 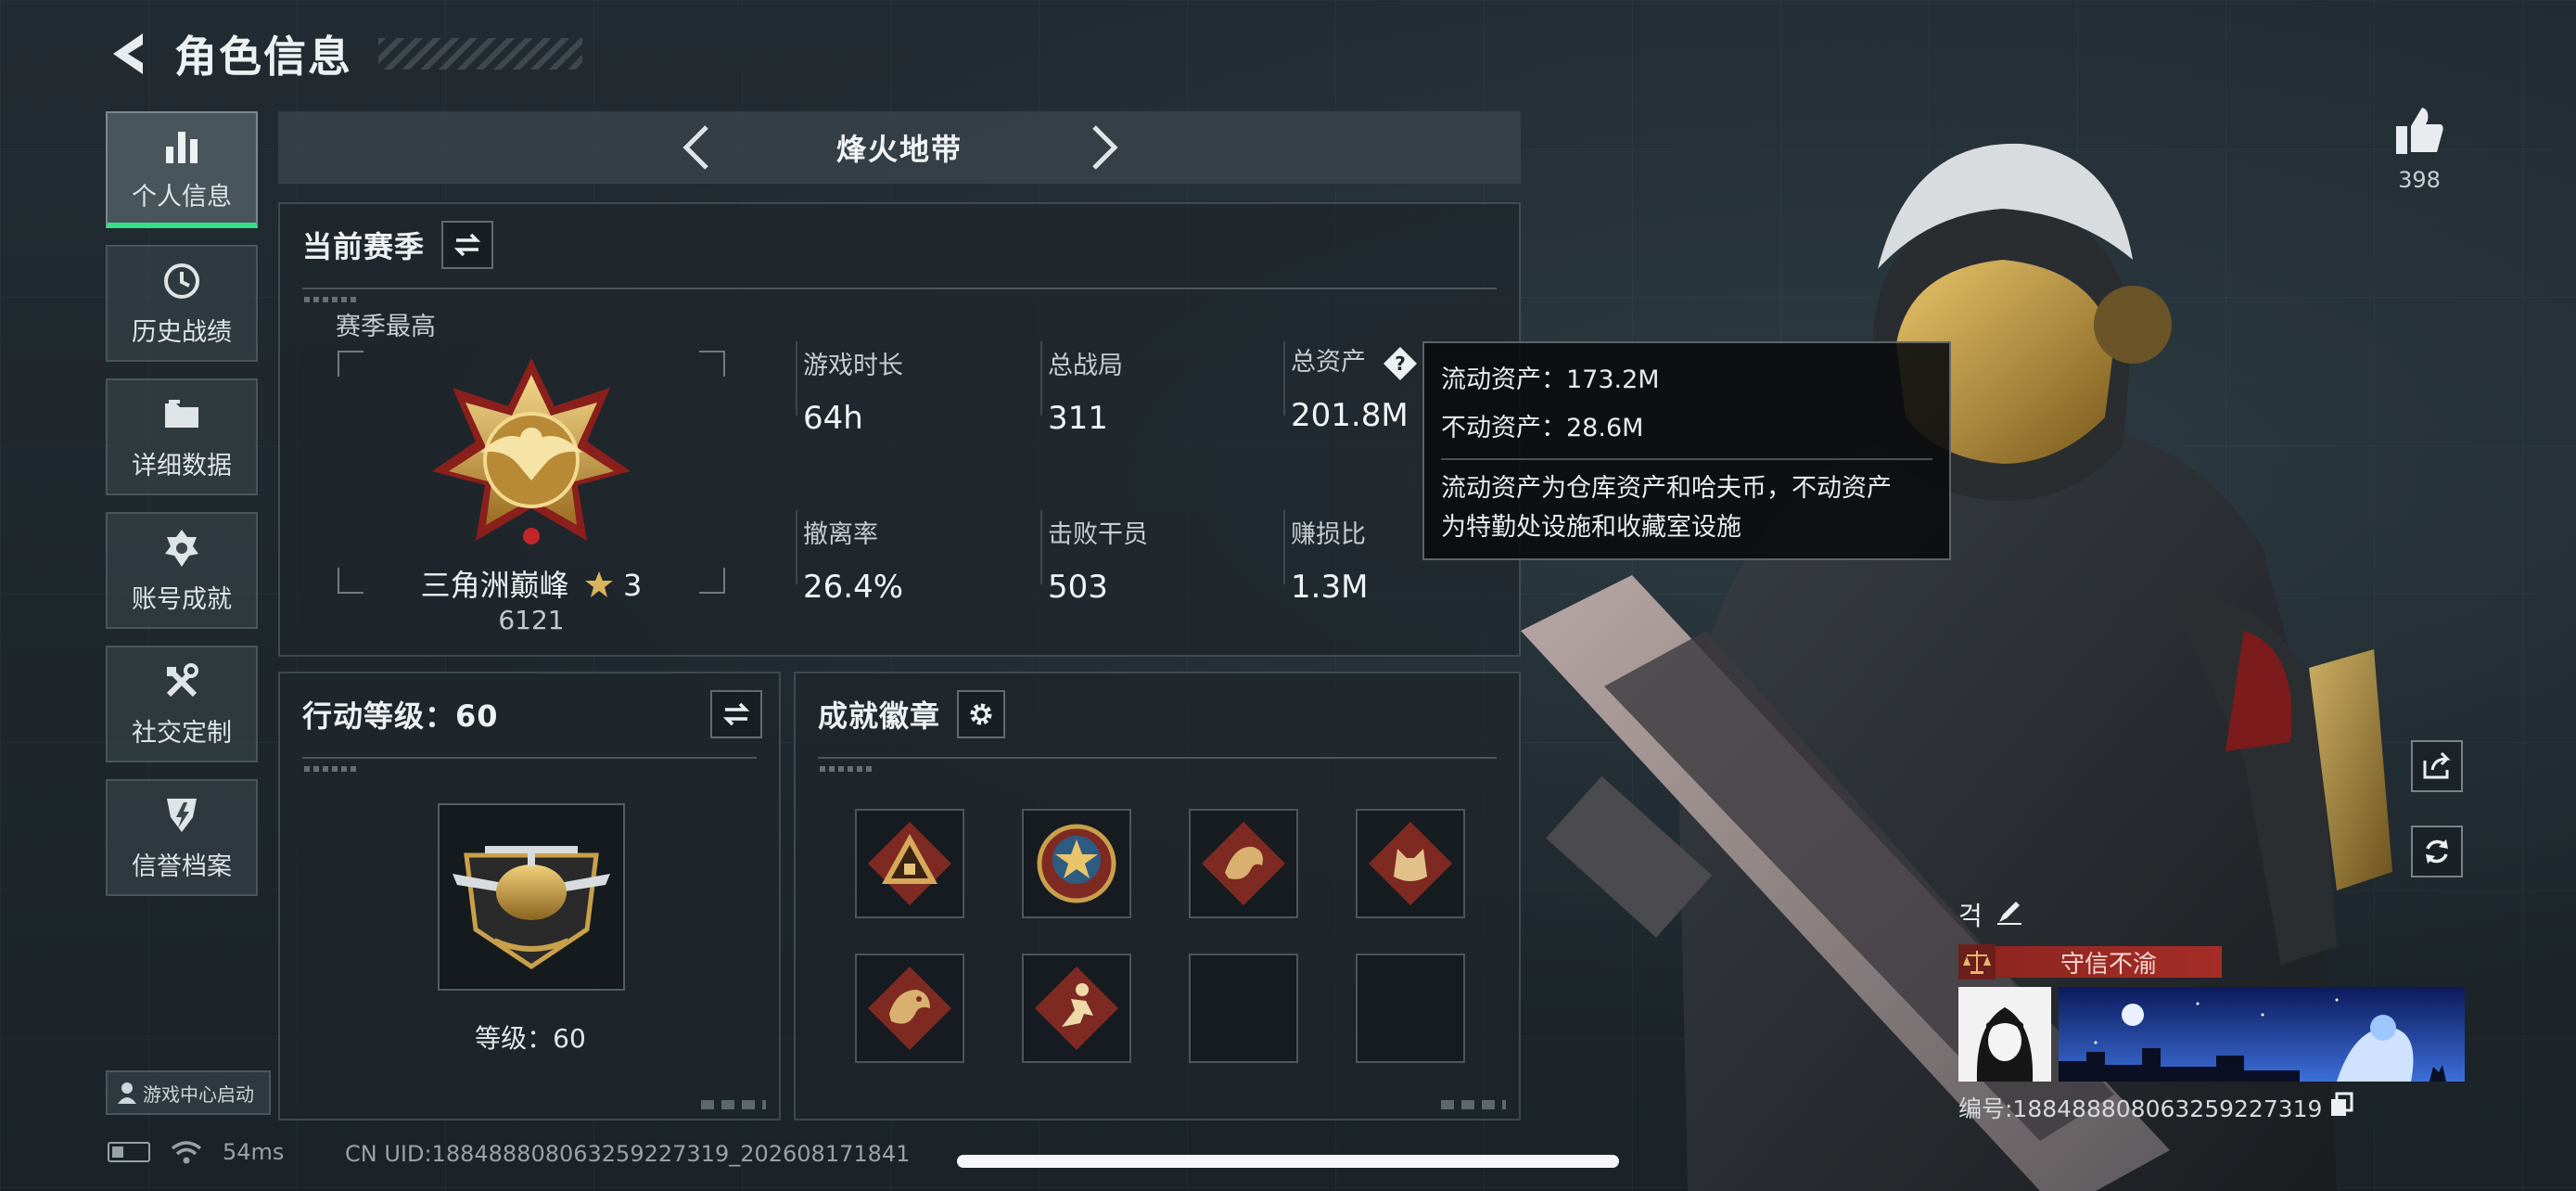 What do you see at coordinates (127, 1093) in the screenshot?
I see `person-icon` at bounding box center [127, 1093].